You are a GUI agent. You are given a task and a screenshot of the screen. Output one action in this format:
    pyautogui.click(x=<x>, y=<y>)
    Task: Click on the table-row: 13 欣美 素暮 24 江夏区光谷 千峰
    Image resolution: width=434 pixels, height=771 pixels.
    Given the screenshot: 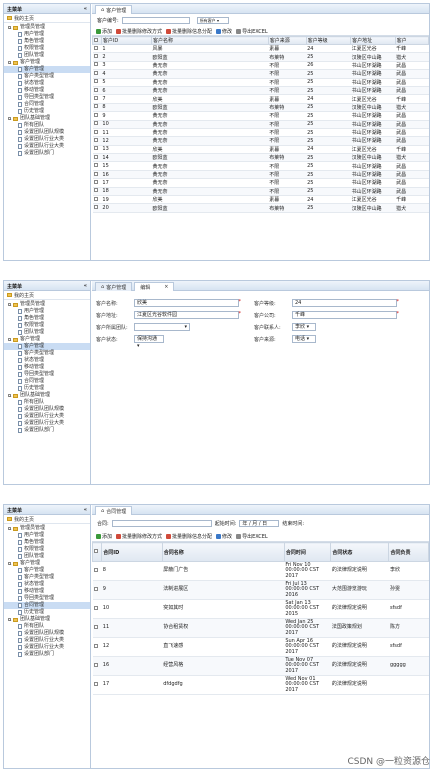 What is the action you would take?
    pyautogui.click(x=260, y=150)
    